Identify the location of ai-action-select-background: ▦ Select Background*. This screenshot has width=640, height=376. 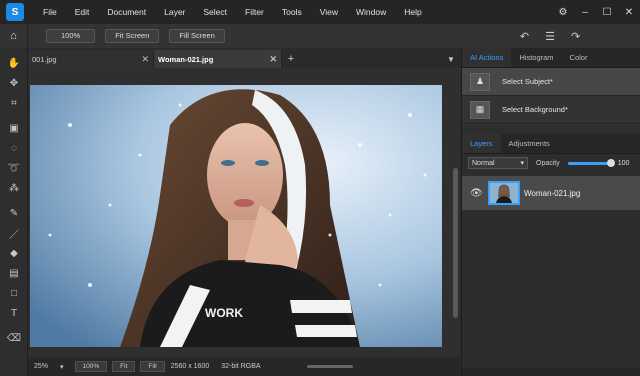
(551, 110).